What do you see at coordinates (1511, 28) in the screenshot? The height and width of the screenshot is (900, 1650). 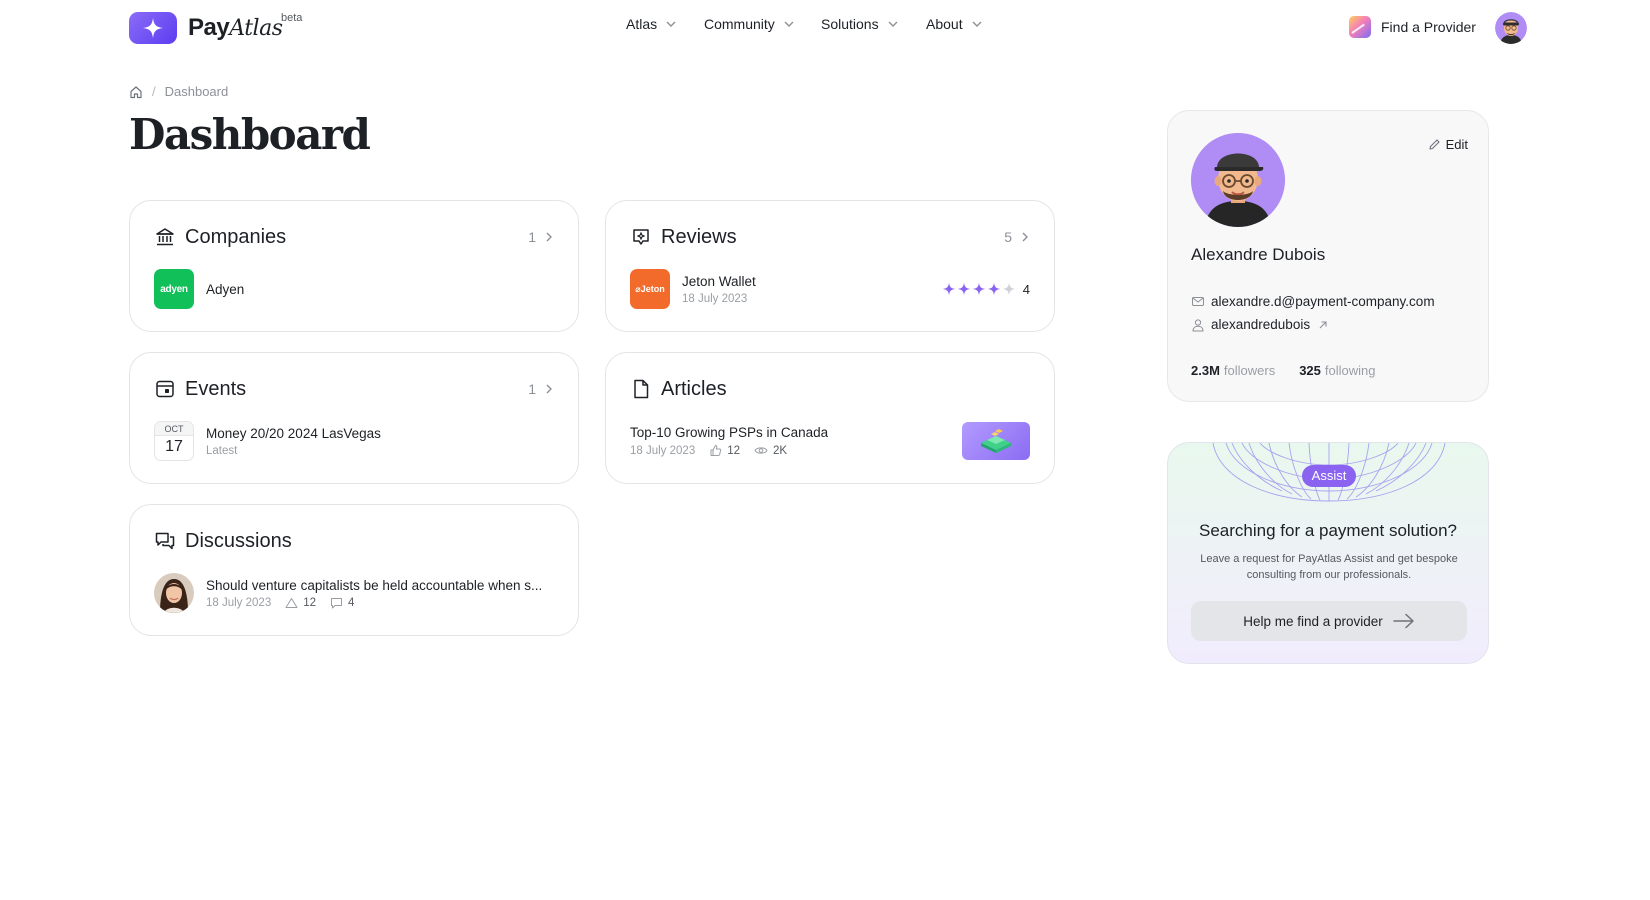 I see `user-avatar` at bounding box center [1511, 28].